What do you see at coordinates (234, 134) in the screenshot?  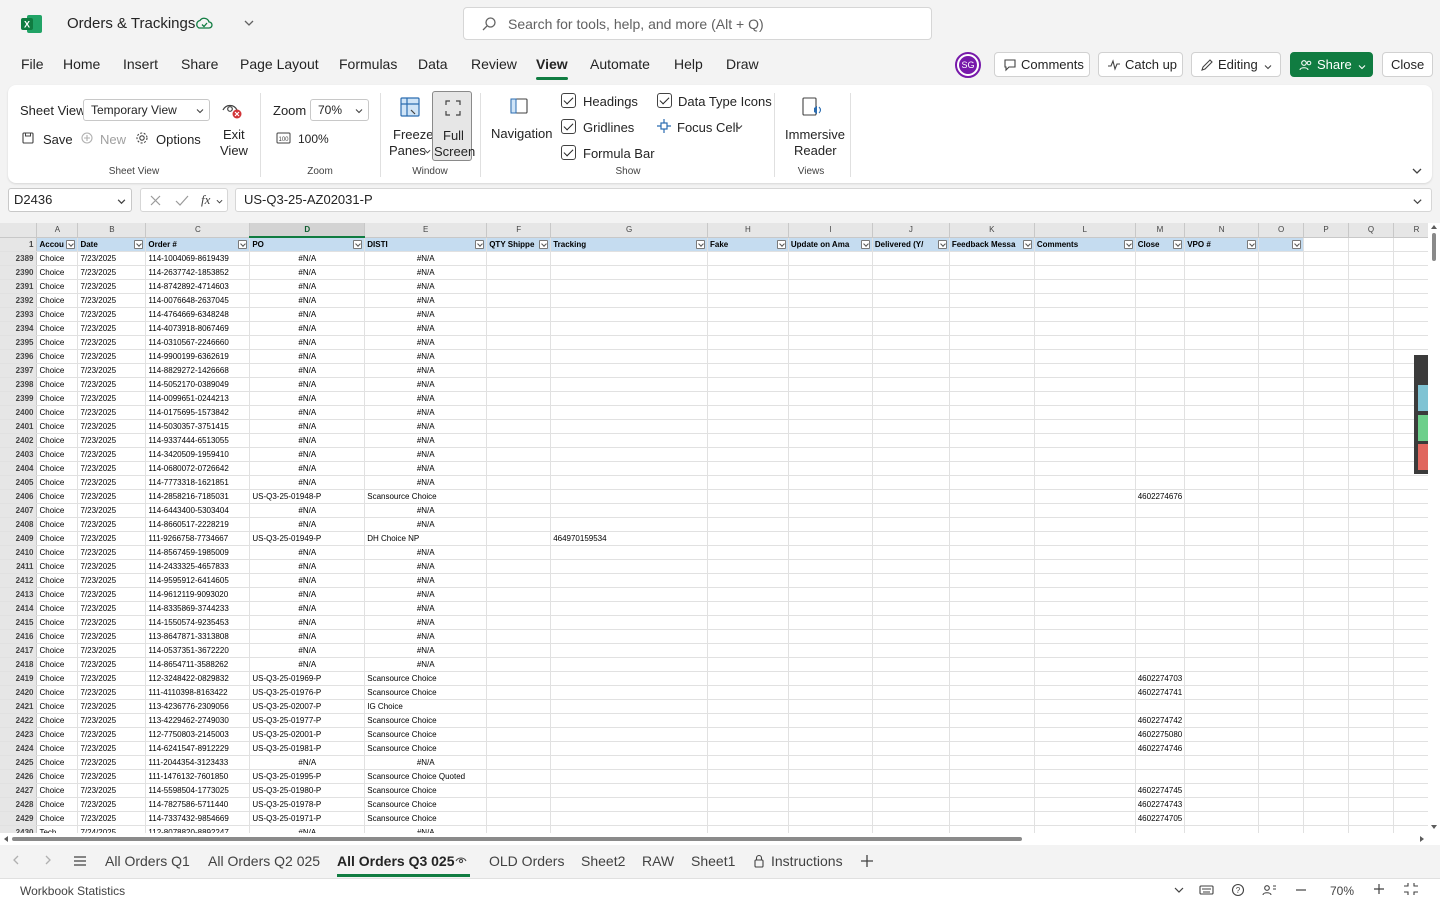 I see `exit-view-line1: Exit` at bounding box center [234, 134].